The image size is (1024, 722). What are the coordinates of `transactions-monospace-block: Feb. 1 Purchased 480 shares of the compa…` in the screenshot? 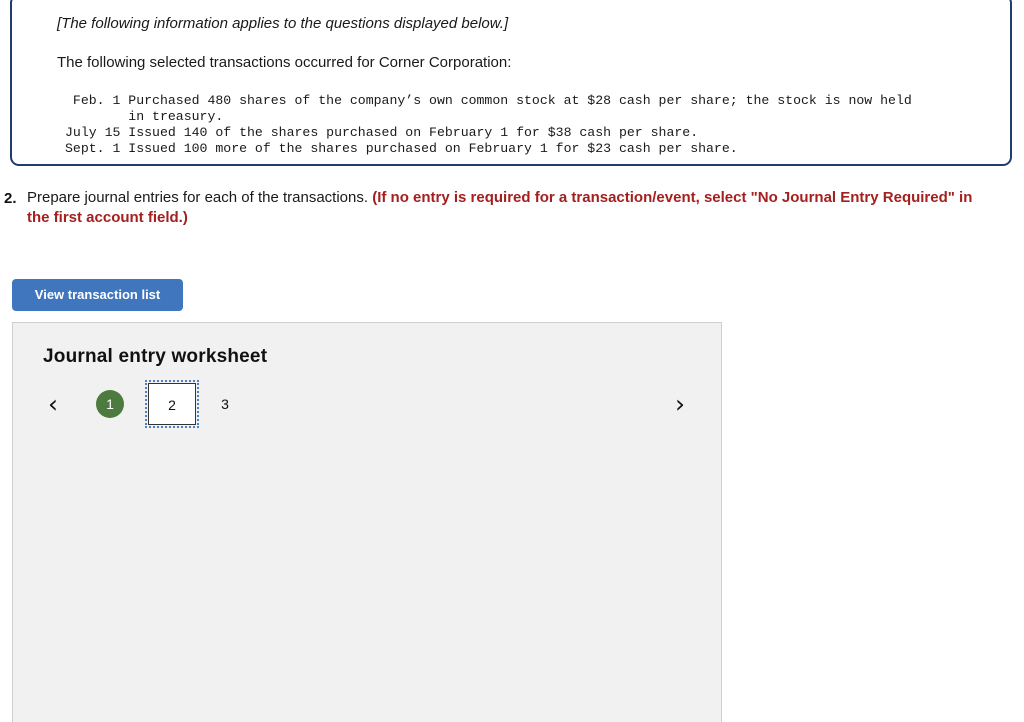 It's located at (488, 124).